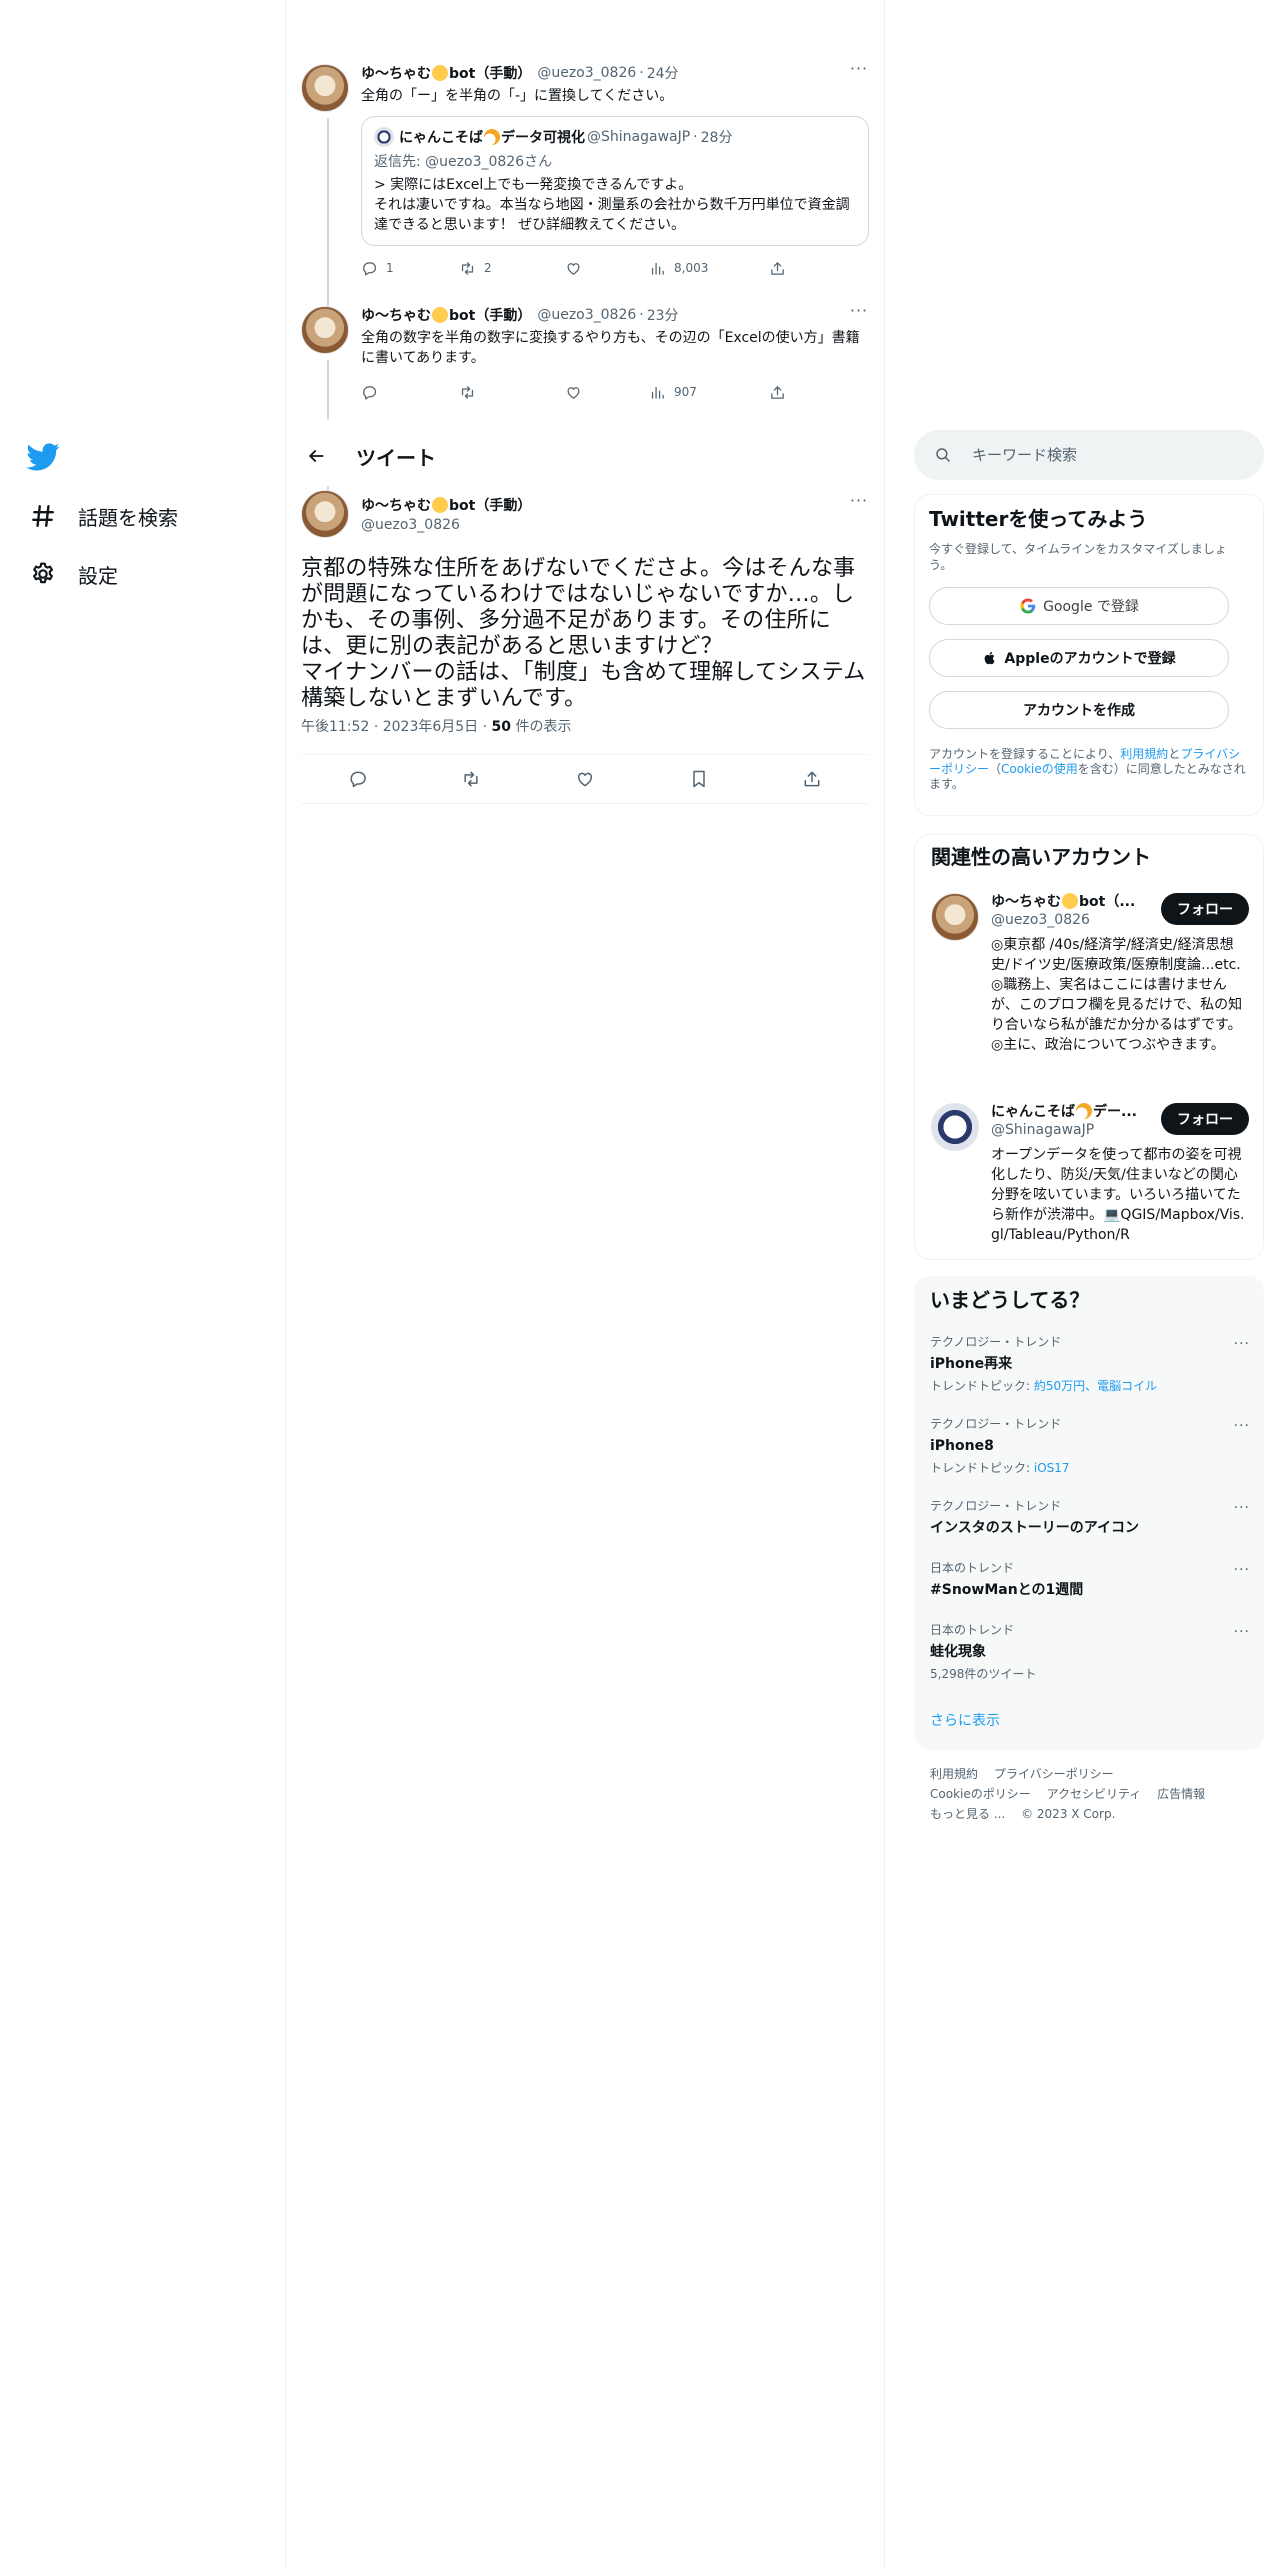  I want to click on tweet-time: 午後11:52, so click(335, 727).